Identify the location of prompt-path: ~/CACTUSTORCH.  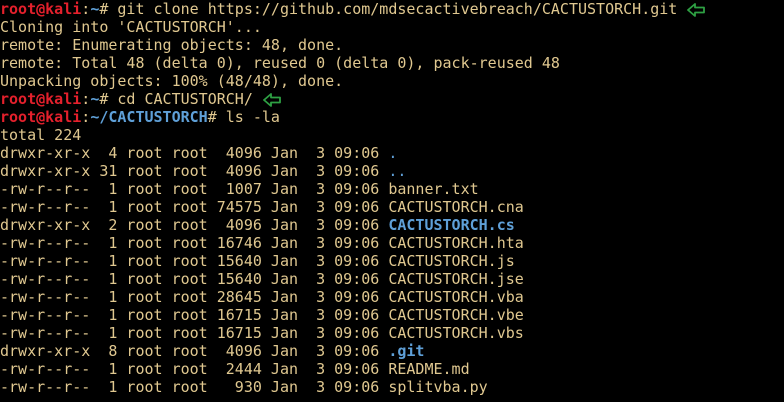
(149, 117).